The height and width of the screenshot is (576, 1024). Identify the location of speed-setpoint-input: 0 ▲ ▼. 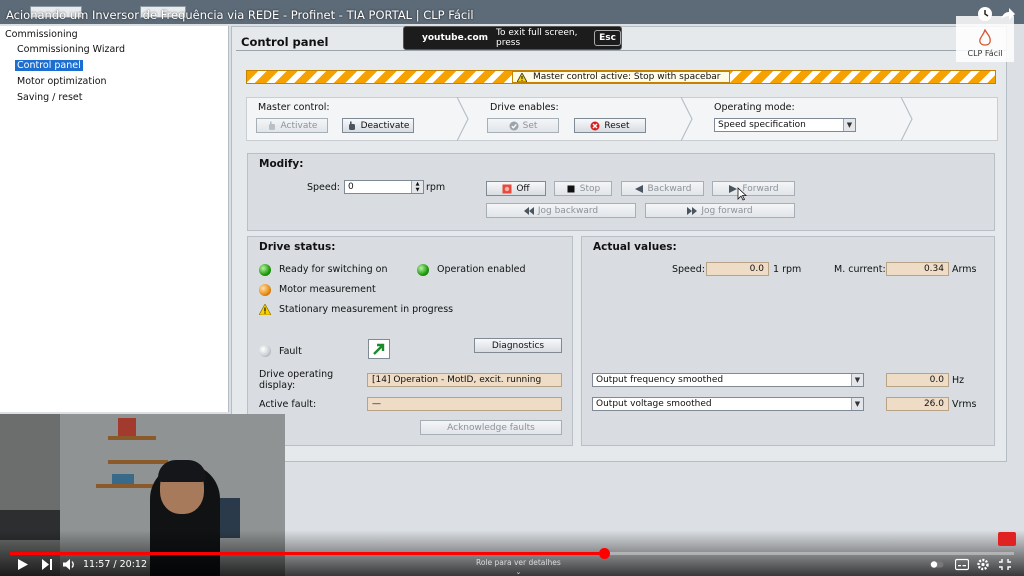
(384, 187).